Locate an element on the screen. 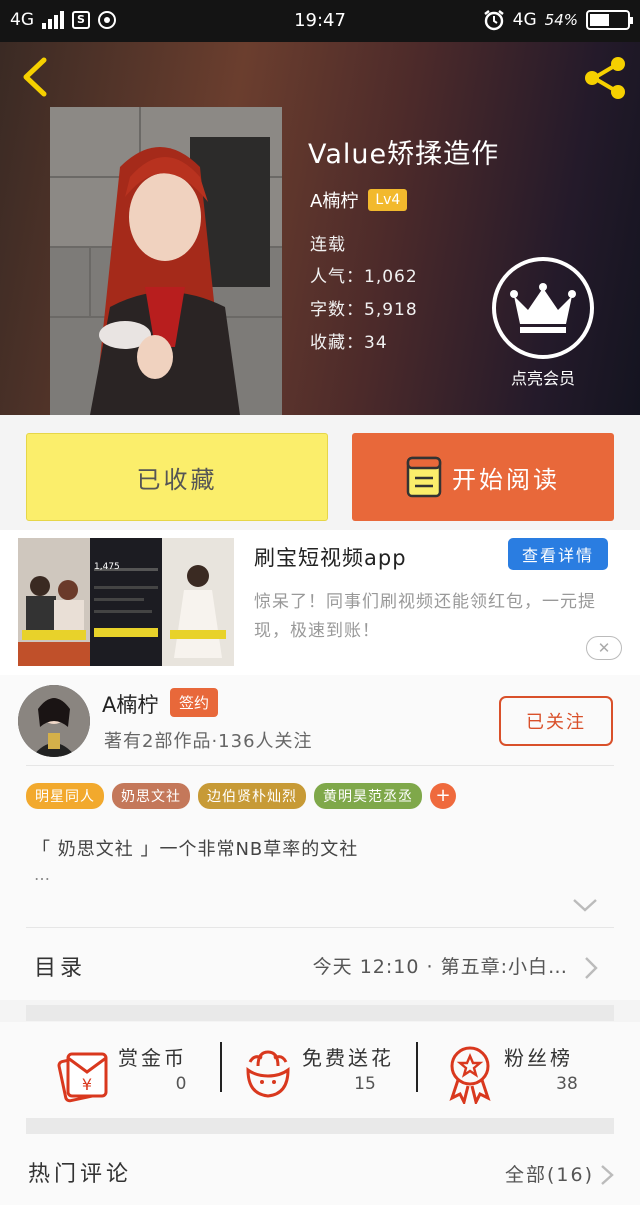 Image resolution: width=640 pixels, height=1205 pixels. start-reading-button: 开始阅读 is located at coordinates (483, 477).